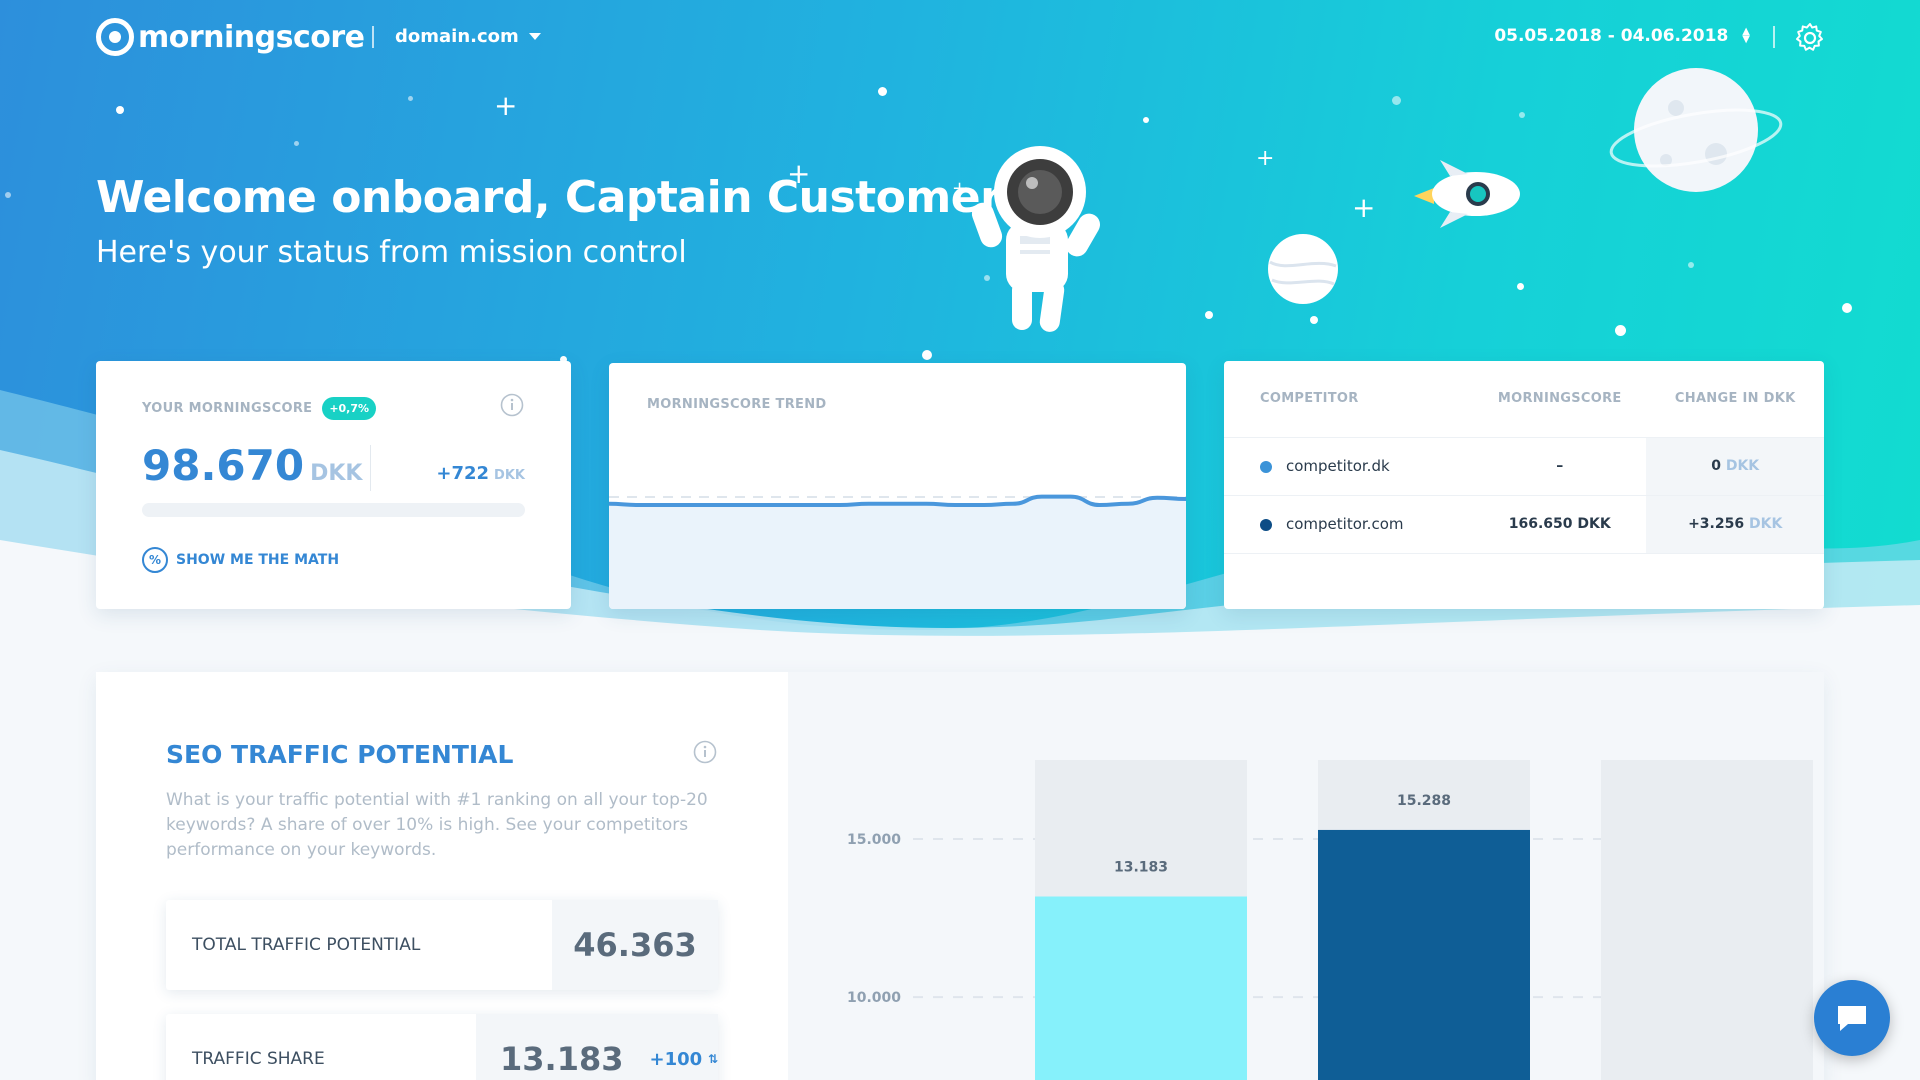 The width and height of the screenshot is (1920, 1080). What do you see at coordinates (1141, 867) in the screenshot?
I see `bar-data-label: 13.183` at bounding box center [1141, 867].